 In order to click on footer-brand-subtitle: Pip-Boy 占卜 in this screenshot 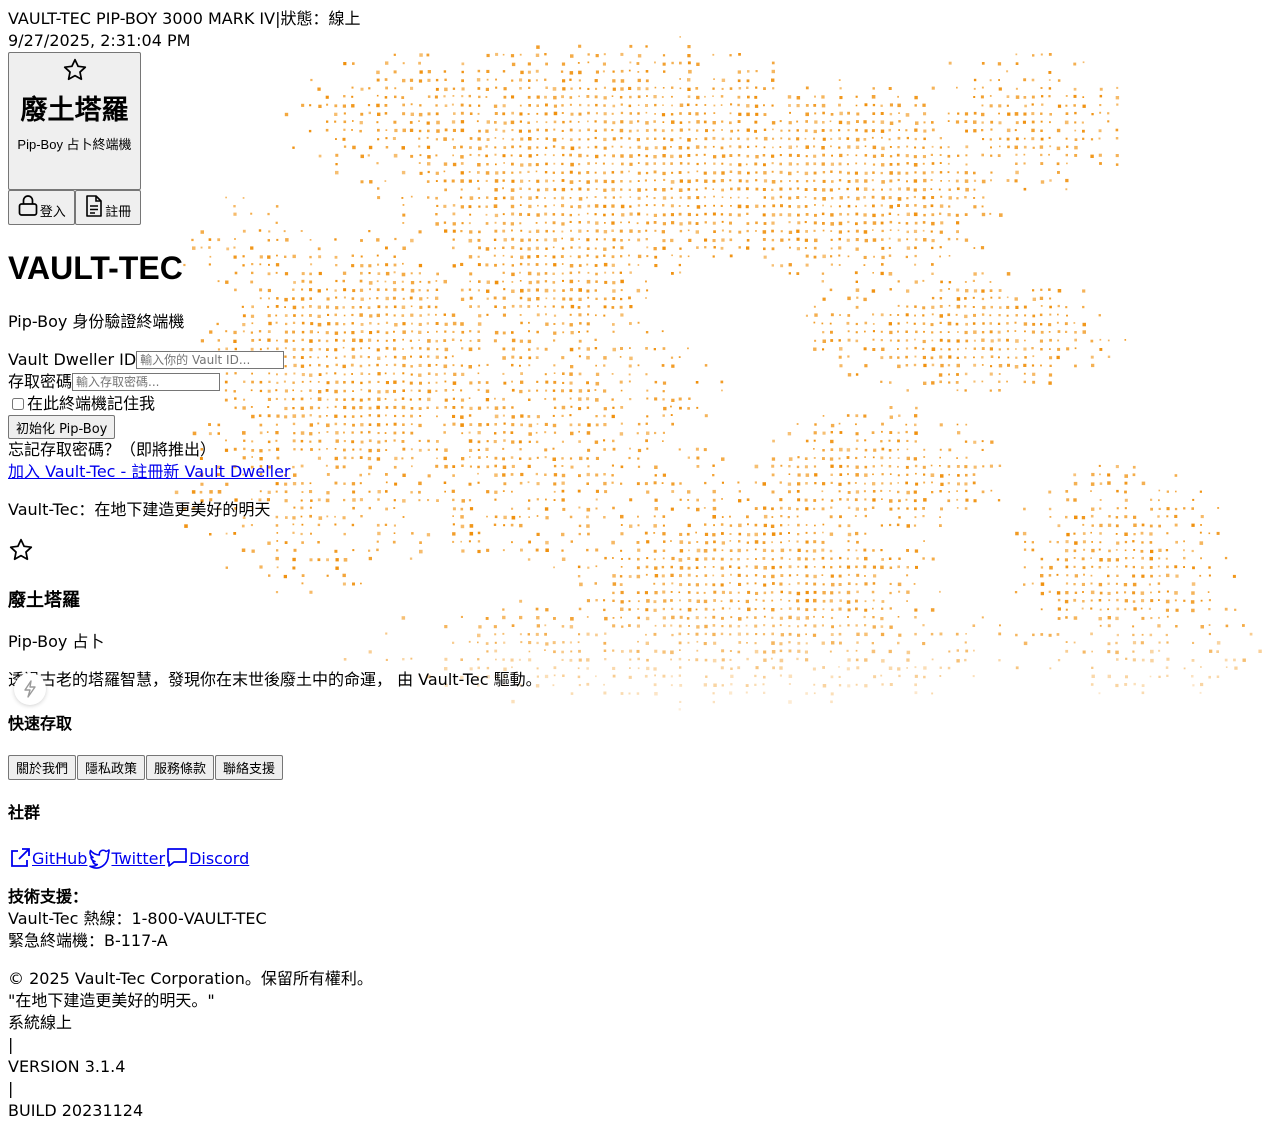, I will do `click(56, 641)`.